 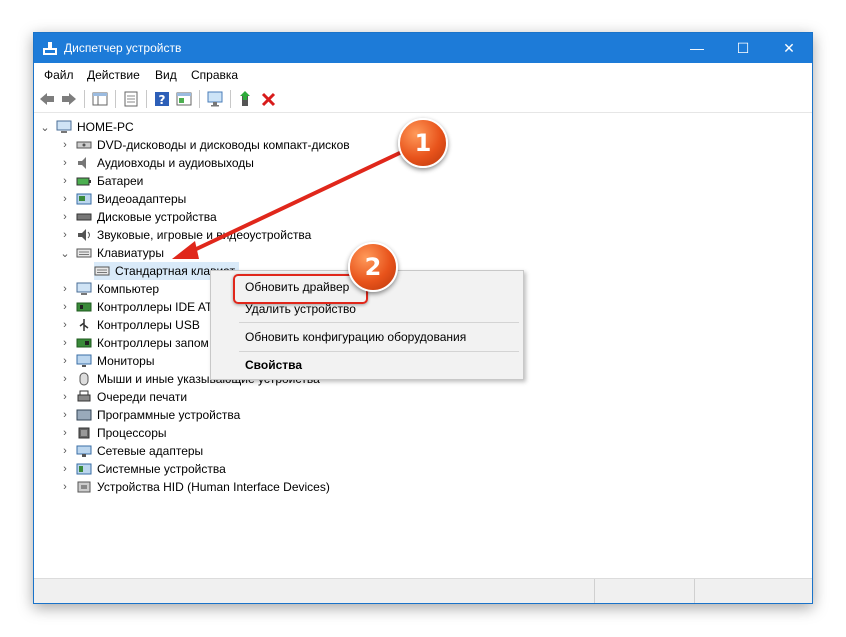 I want to click on back-arrow-icon, so click(x=47, y=99).